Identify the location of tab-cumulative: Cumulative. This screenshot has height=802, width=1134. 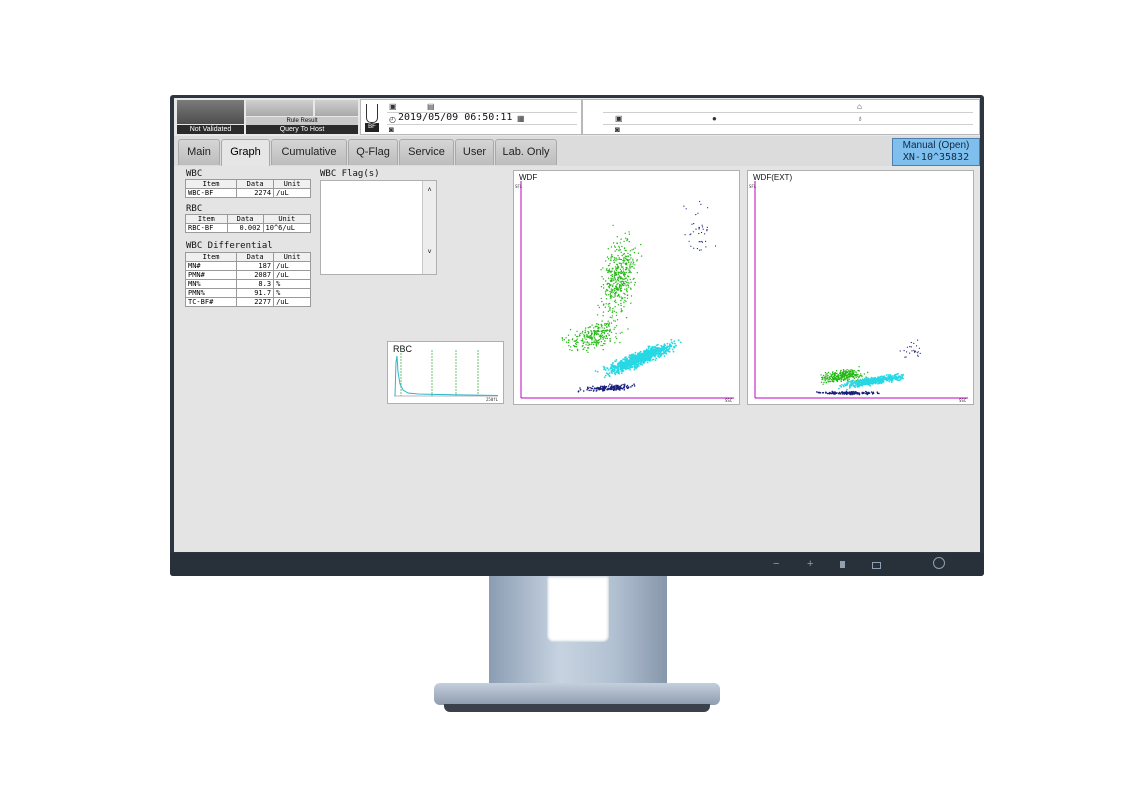
(309, 152).